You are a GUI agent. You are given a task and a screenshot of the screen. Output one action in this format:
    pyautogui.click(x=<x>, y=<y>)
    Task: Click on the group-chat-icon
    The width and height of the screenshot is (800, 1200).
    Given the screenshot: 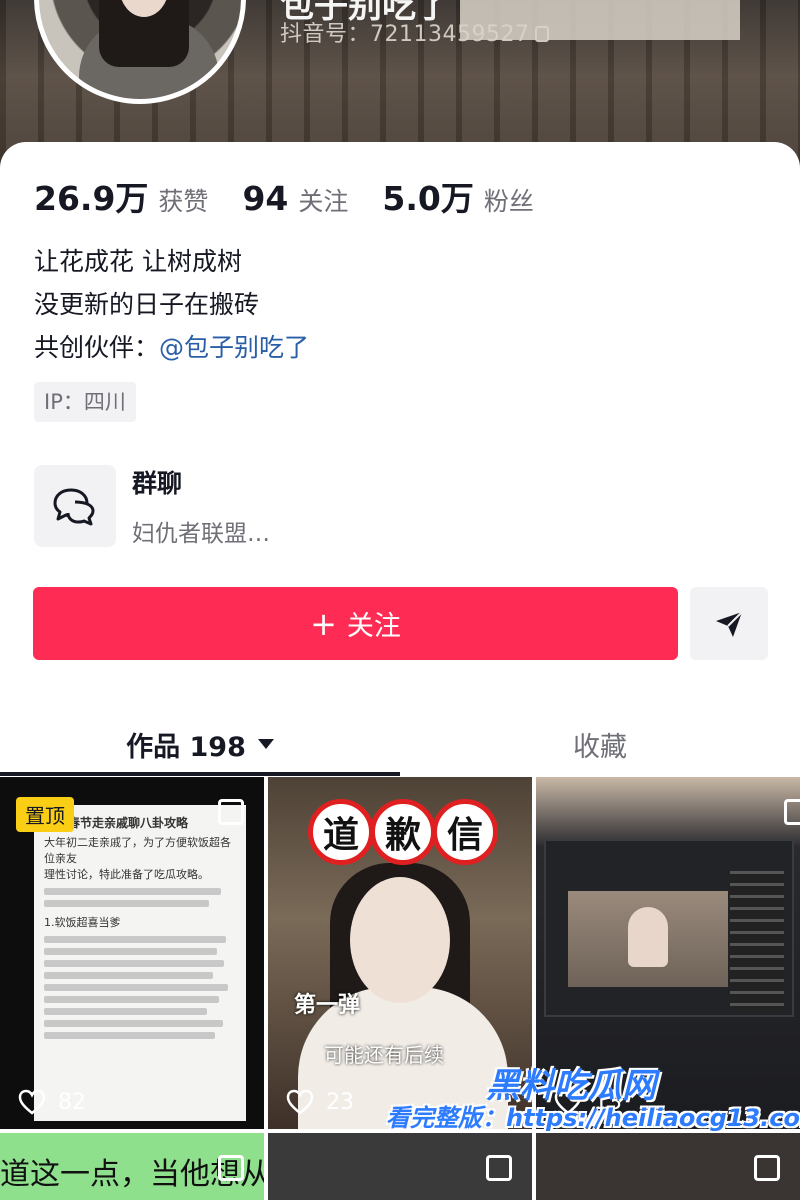 What is the action you would take?
    pyautogui.click(x=75, y=506)
    